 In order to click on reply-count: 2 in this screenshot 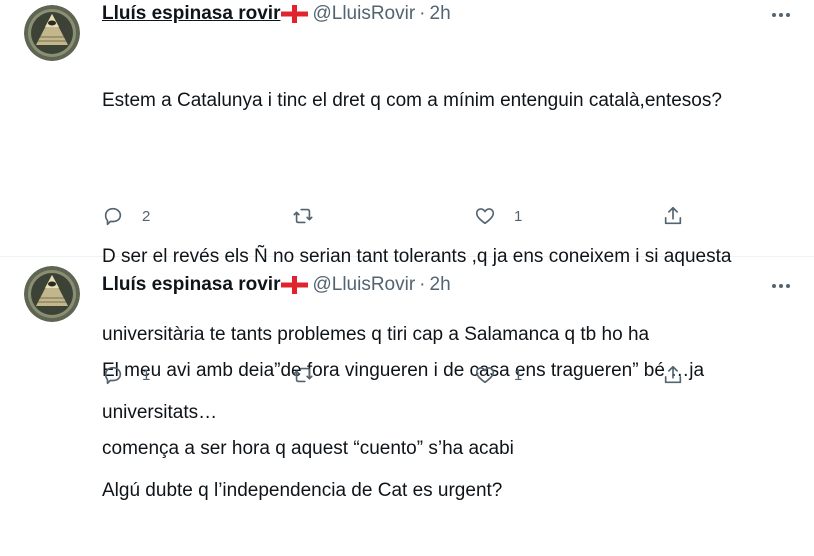, I will do `click(146, 216)`.